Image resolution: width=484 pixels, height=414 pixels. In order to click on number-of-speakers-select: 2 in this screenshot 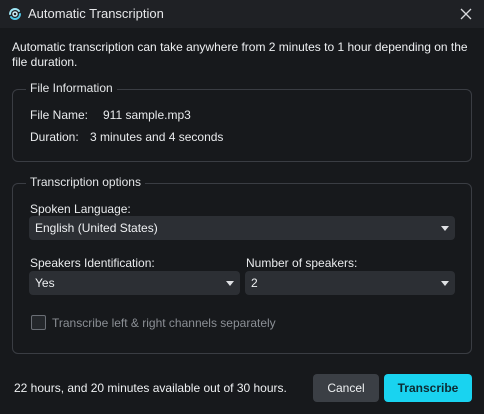, I will do `click(350, 283)`.